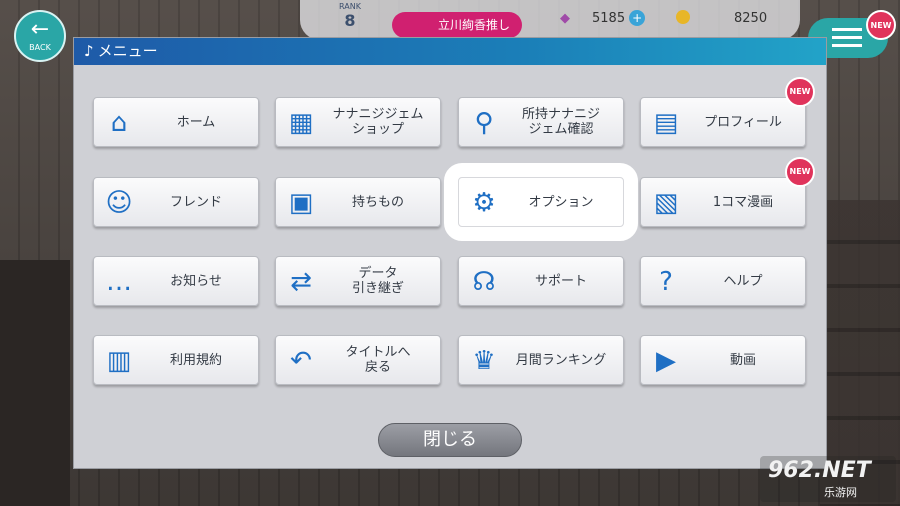 The image size is (900, 506). What do you see at coordinates (666, 123) in the screenshot?
I see `profile-card-icon: ▤` at bounding box center [666, 123].